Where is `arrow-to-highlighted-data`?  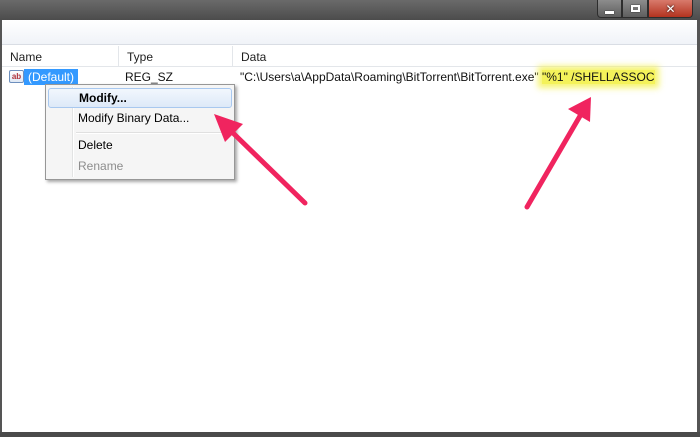 arrow-to-highlighted-data is located at coordinates (557, 153).